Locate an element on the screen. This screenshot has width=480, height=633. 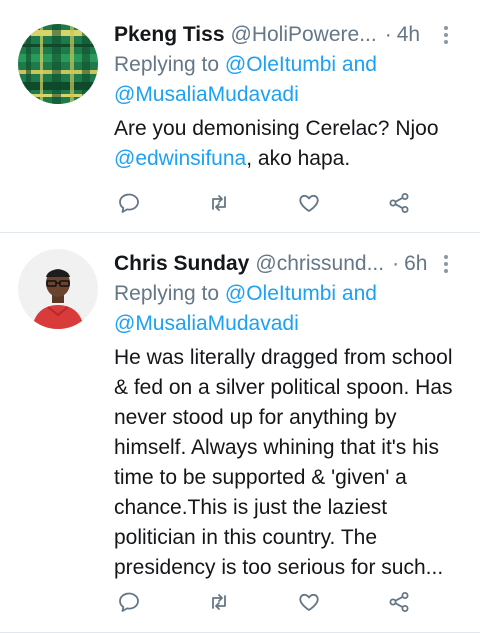
tweet-header: Chris Sunday @chrissund... · 6h is located at coordinates (292, 264).